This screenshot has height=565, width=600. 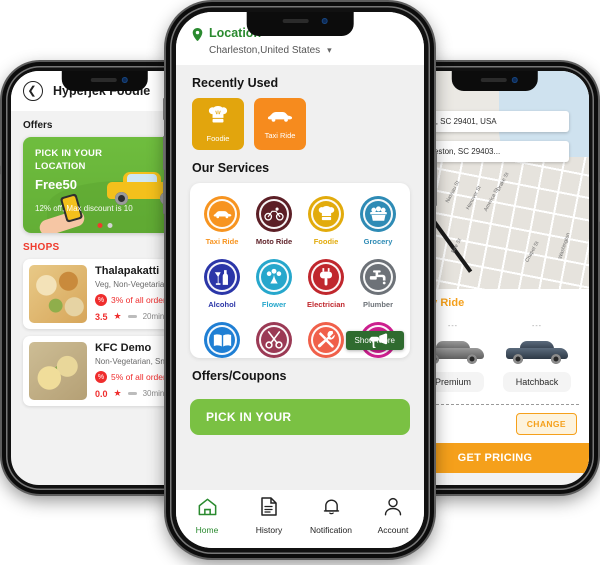 What do you see at coordinates (326, 284) in the screenshot?
I see `service-electrician: Electrician` at bounding box center [326, 284].